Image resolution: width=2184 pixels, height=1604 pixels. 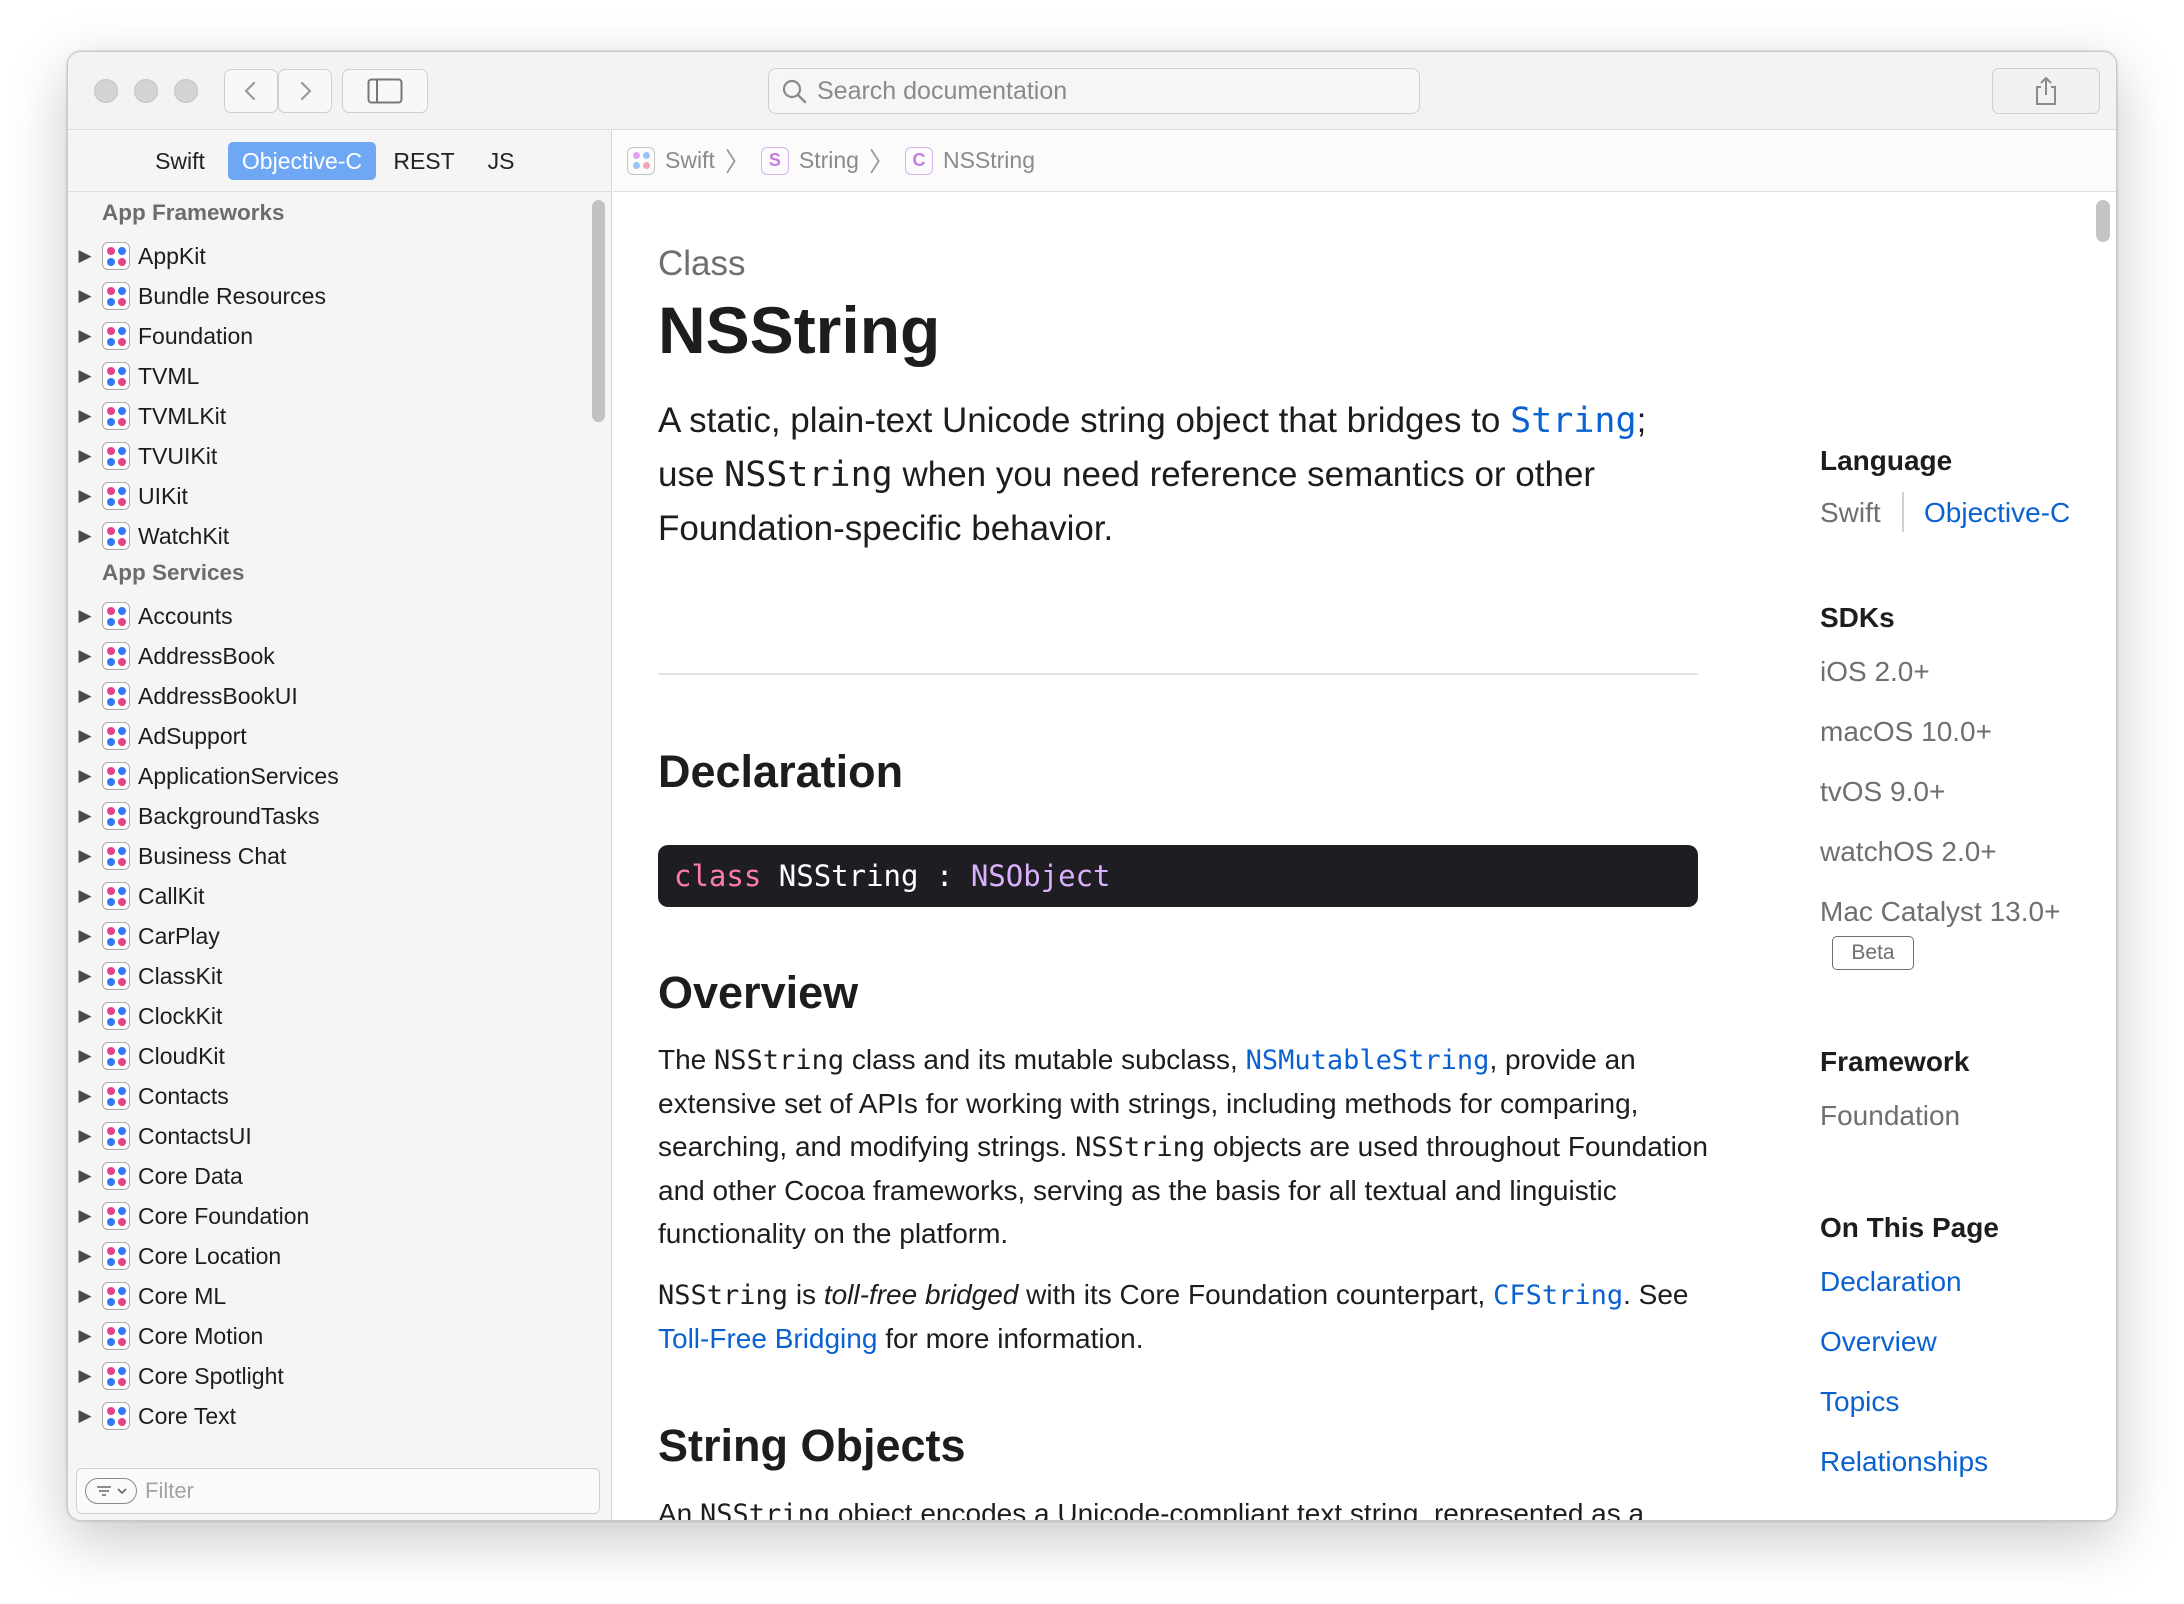 What do you see at coordinates (969, 160) in the screenshot?
I see `breadcrumb-item-nsstring: C NSString` at bounding box center [969, 160].